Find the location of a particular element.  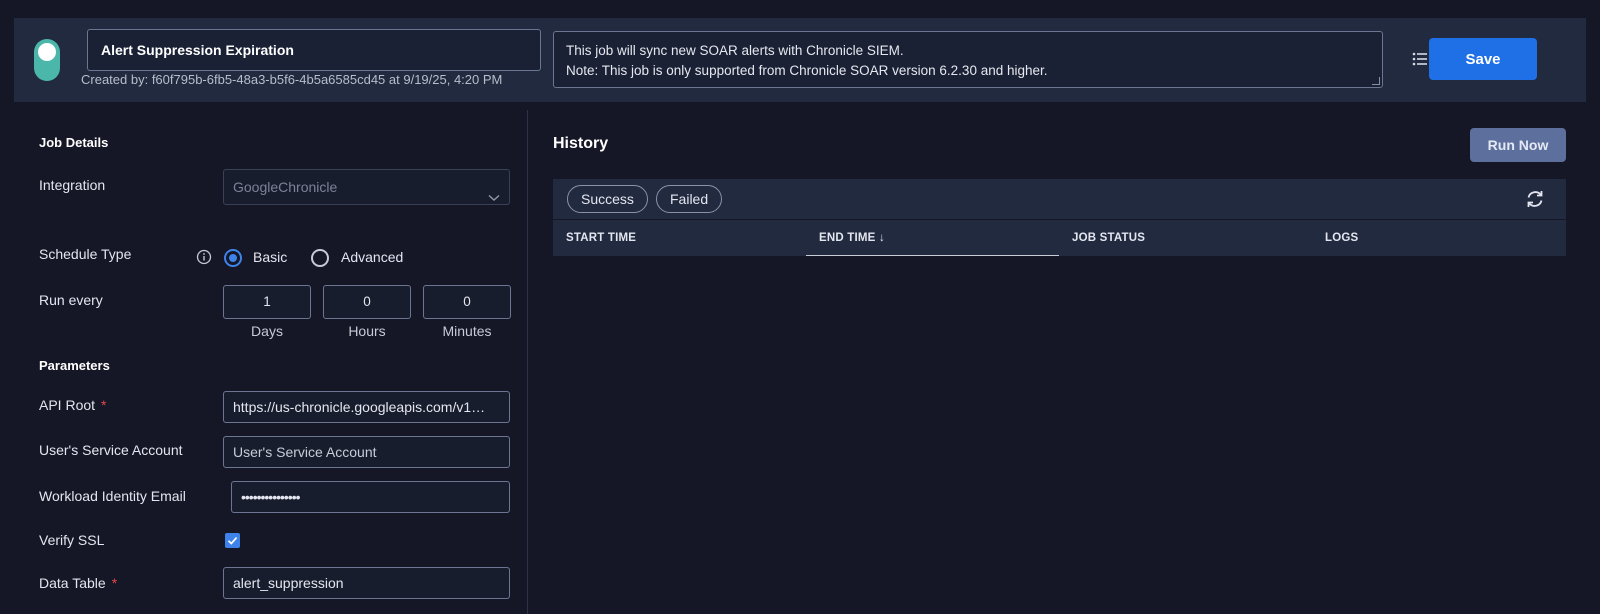

refresh-icon is located at coordinates (1535, 201).